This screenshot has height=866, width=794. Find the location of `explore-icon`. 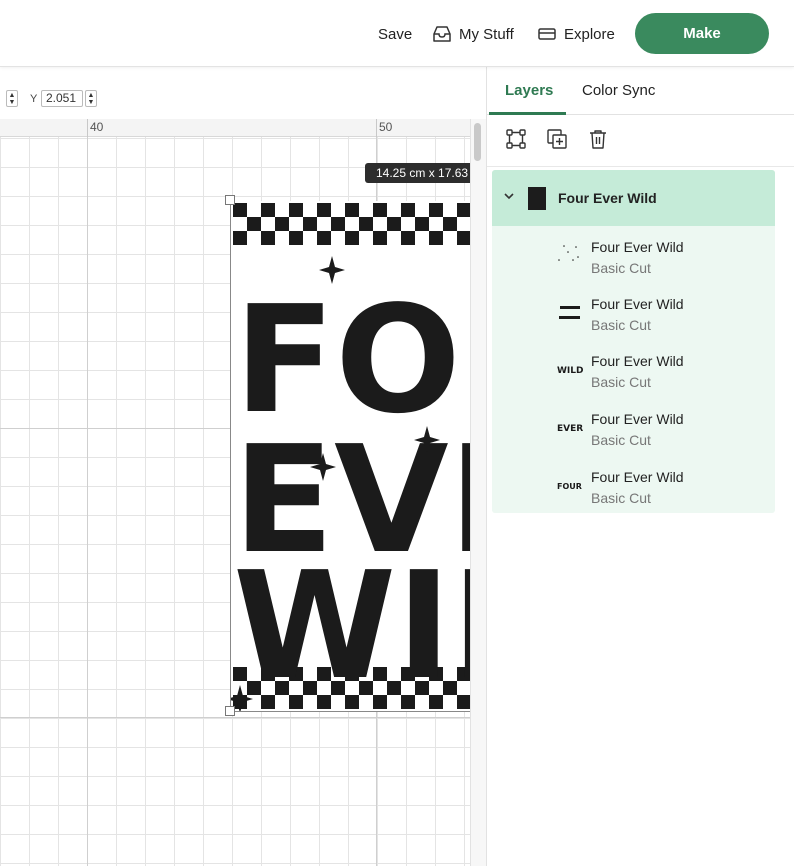

explore-icon is located at coordinates (547, 34).